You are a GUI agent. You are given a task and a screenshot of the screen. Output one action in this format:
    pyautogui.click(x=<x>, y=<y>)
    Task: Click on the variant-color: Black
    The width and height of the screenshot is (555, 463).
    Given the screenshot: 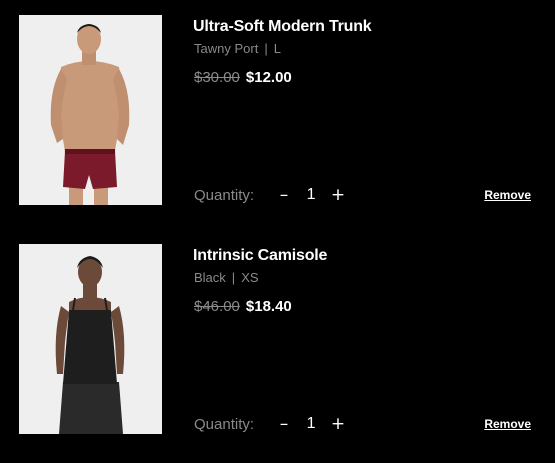 What is the action you would take?
    pyautogui.click(x=210, y=277)
    